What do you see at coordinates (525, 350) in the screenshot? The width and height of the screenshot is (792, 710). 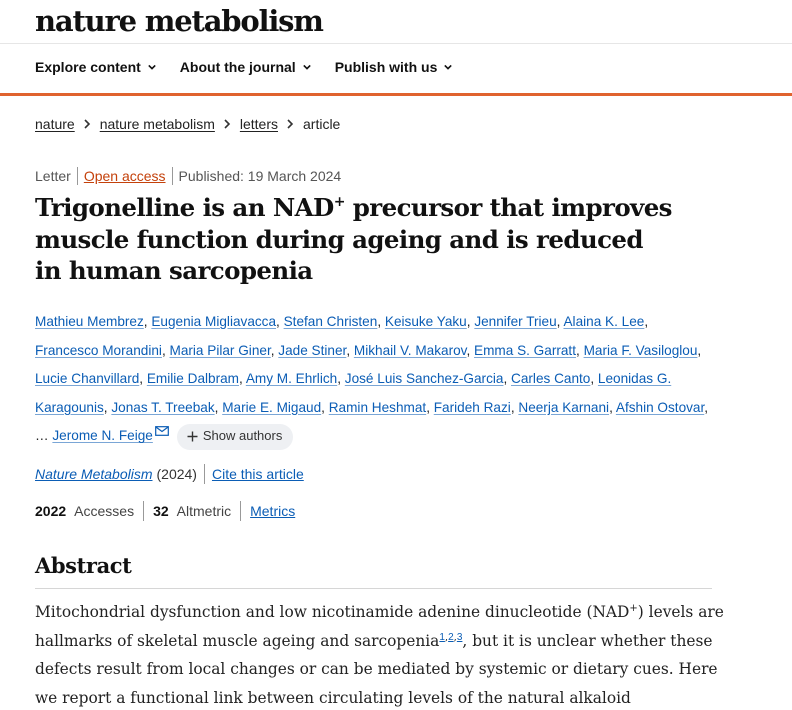 I see `author-link: Emma S. Garratt` at bounding box center [525, 350].